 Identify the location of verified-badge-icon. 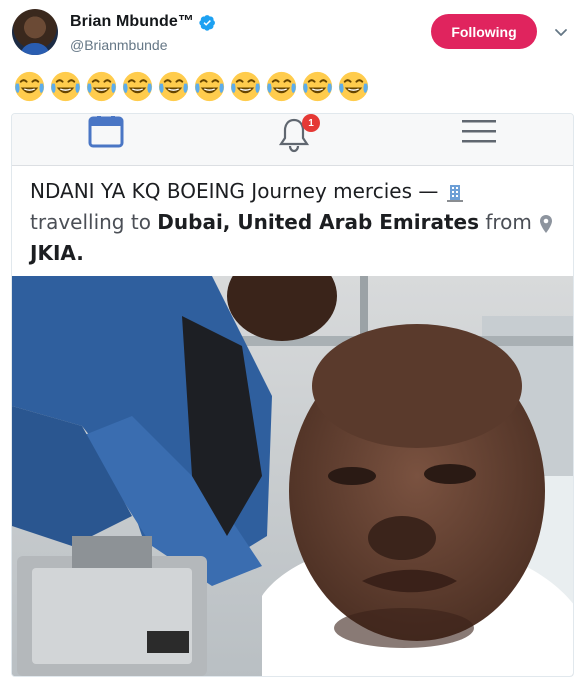
(207, 22).